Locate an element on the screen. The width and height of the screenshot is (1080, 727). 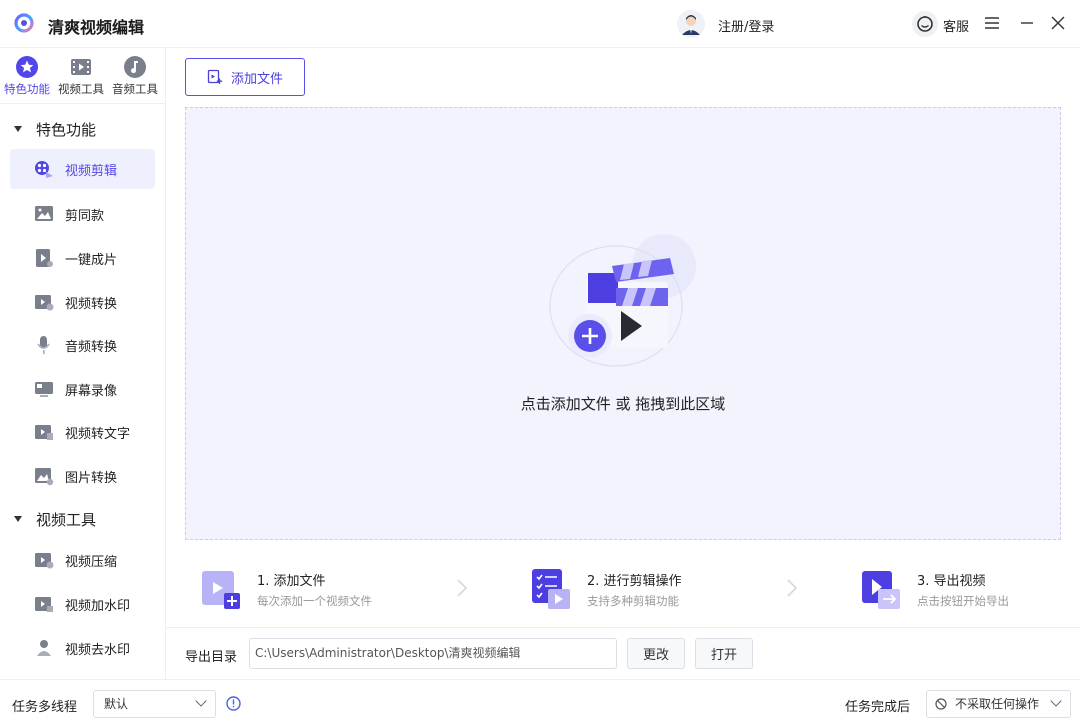
export-path-field: C:\Users\Administrator\Desktop\清爽视频编辑 is located at coordinates (433, 653).